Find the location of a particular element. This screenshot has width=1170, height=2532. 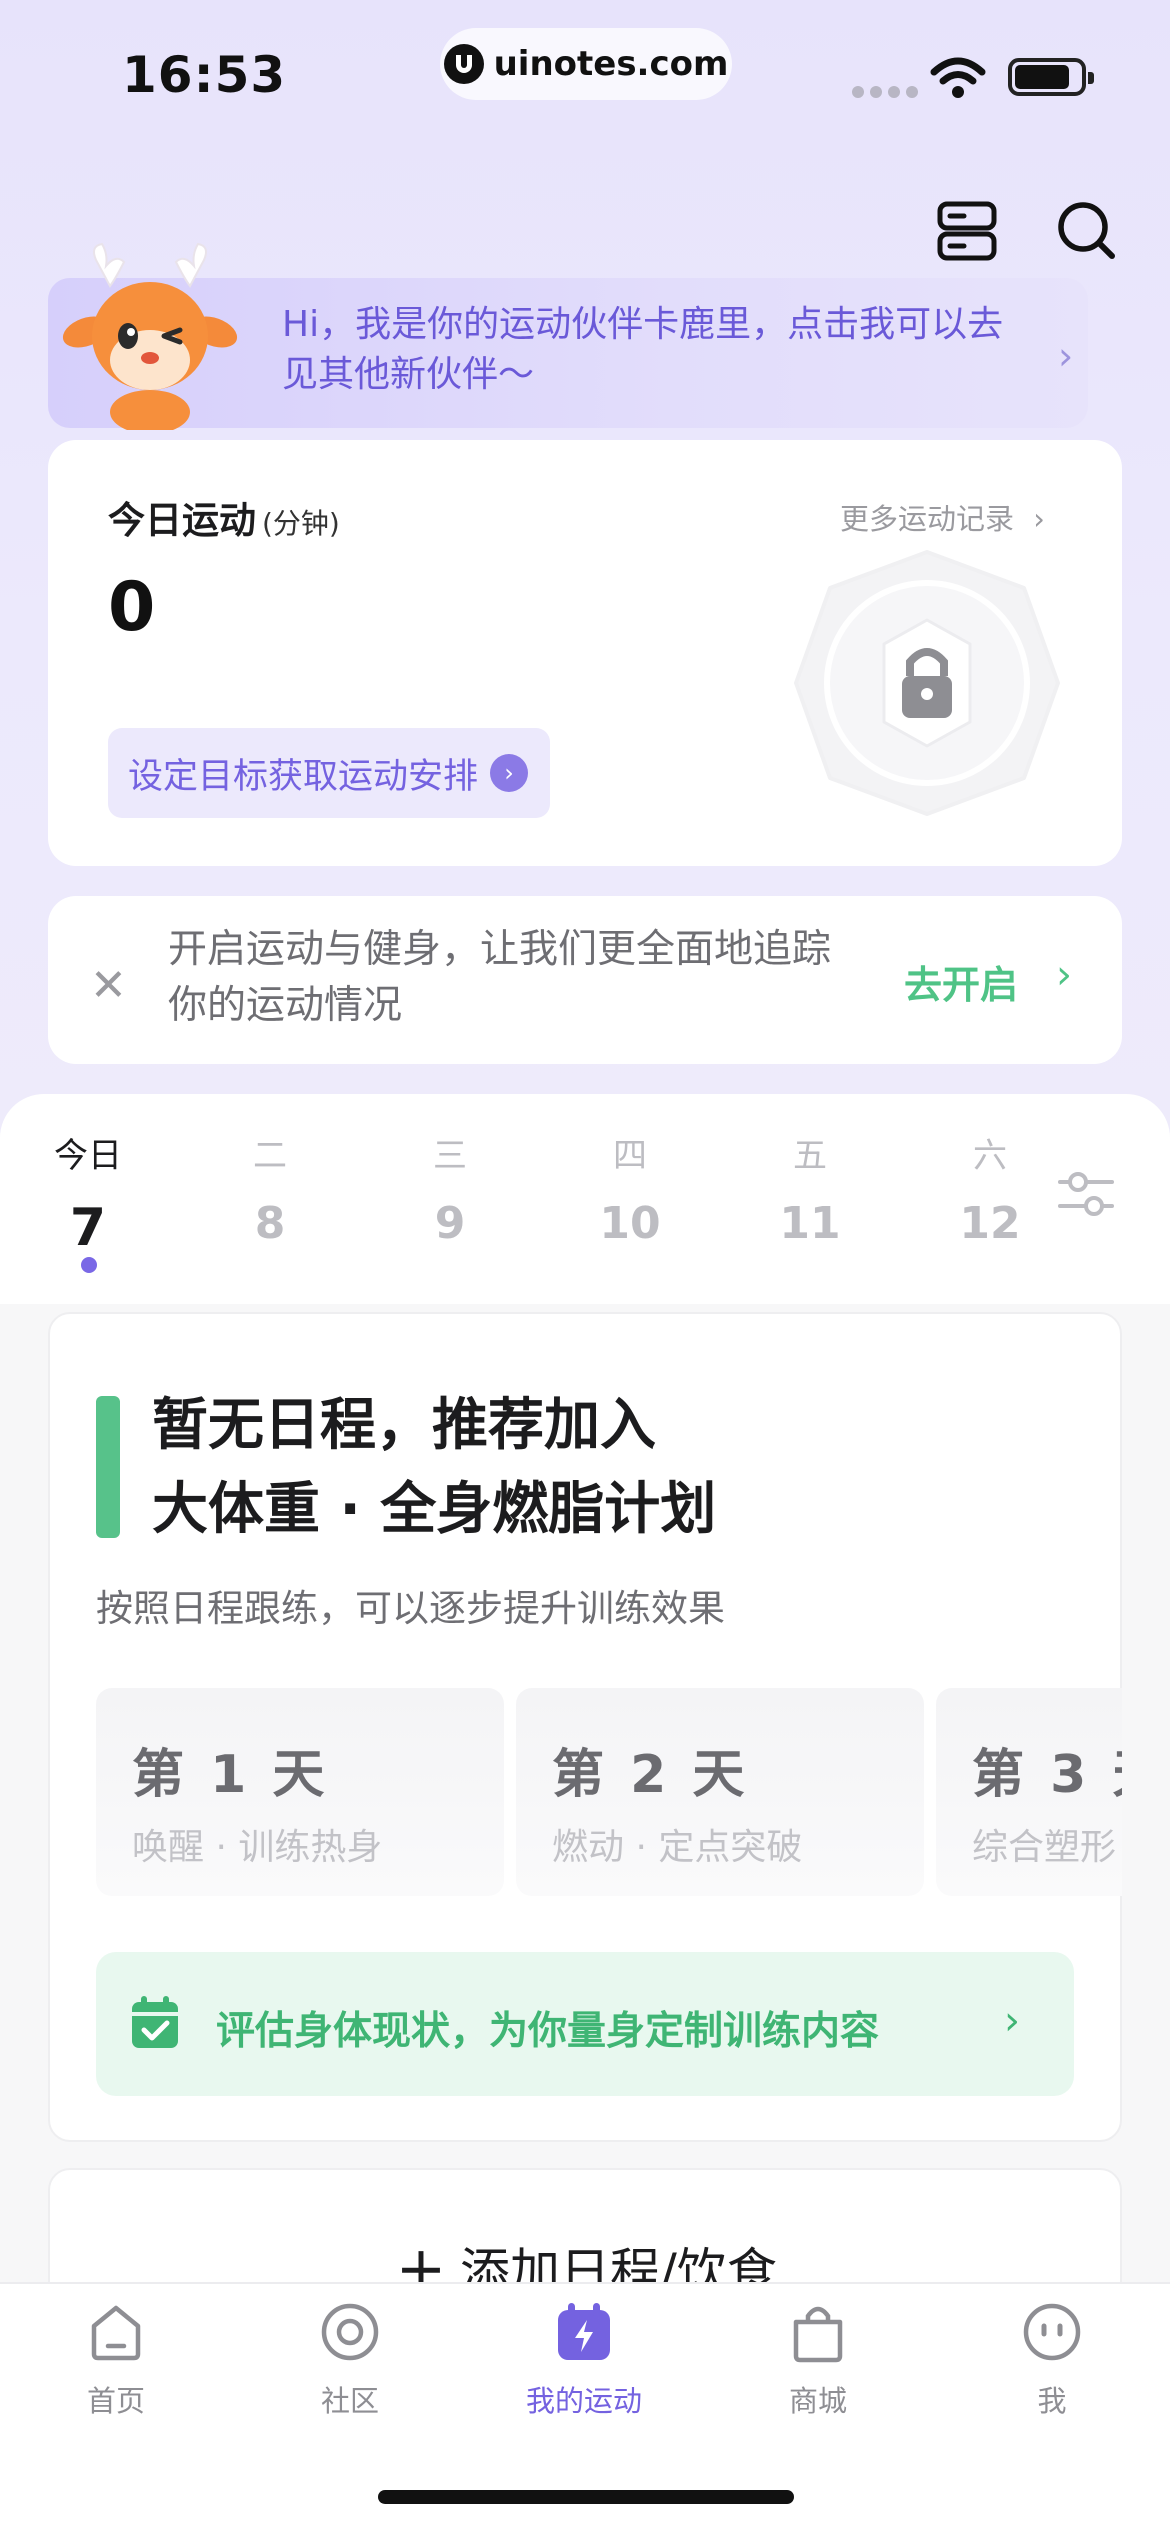

set-goal-label: 设定目标获取运动安排 is located at coordinates (303, 776).